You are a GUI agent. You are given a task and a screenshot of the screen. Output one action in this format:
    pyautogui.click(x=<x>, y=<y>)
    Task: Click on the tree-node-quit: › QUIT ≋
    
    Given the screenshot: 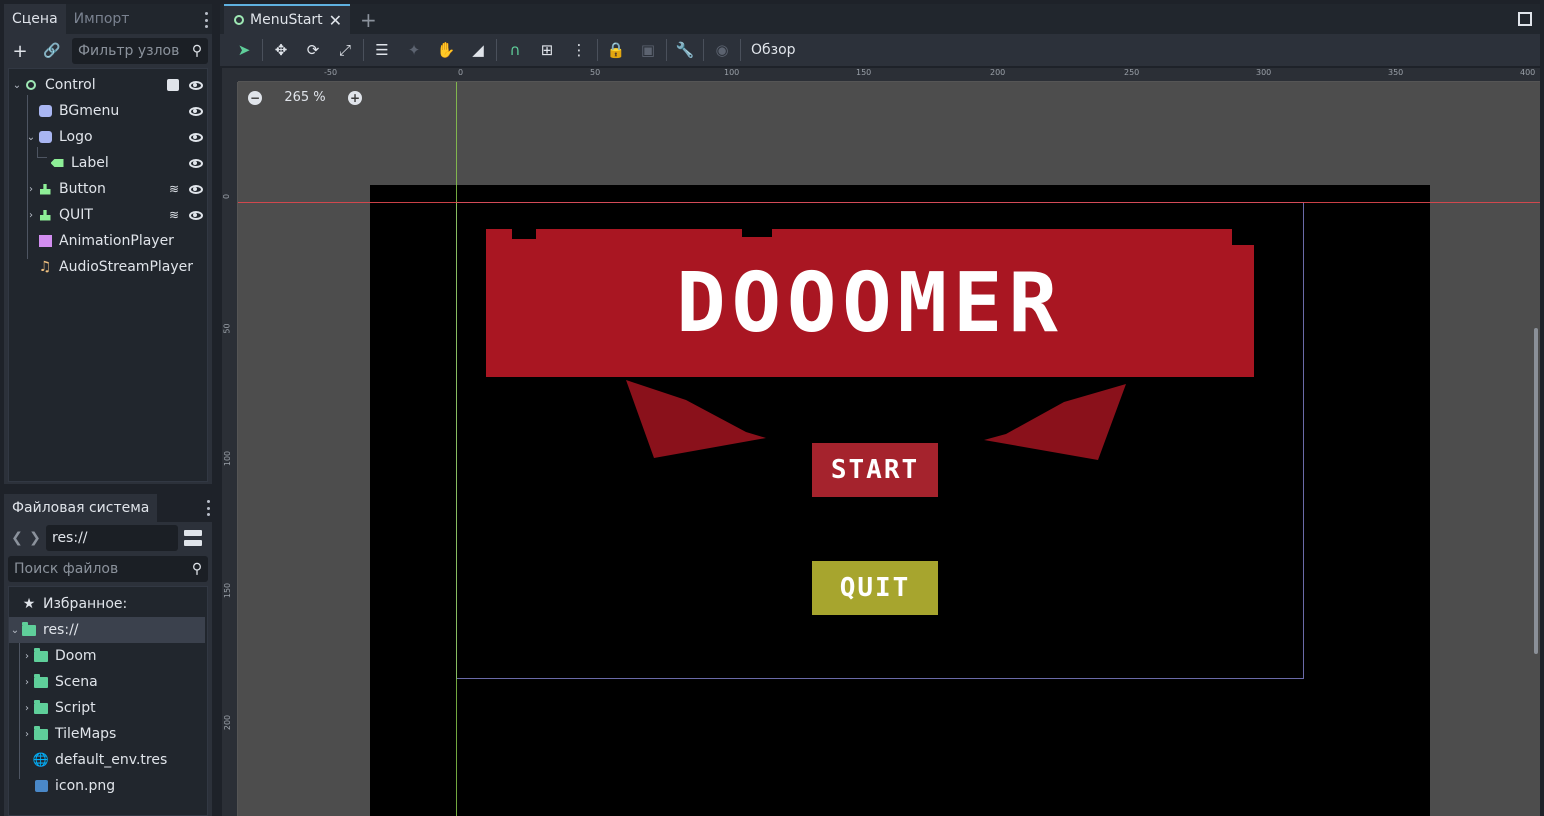 What is the action you would take?
    pyautogui.click(x=117, y=215)
    